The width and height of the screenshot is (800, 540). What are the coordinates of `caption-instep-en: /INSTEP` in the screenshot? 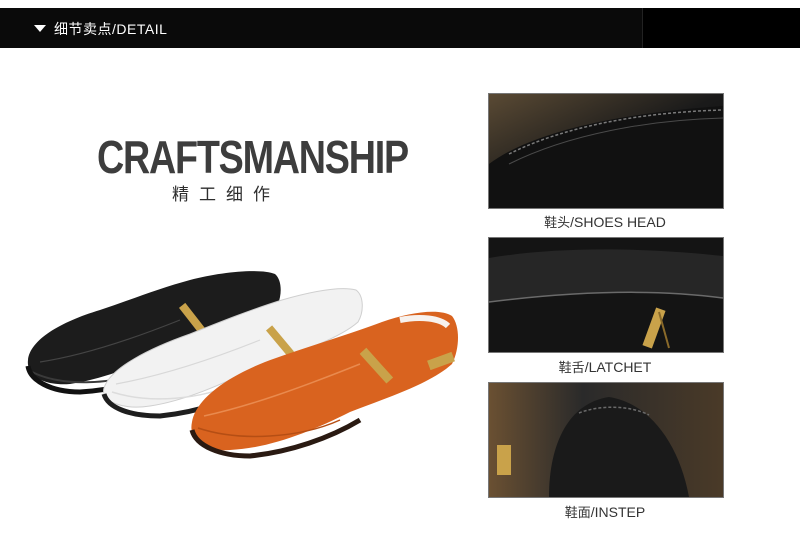 It's located at (618, 512).